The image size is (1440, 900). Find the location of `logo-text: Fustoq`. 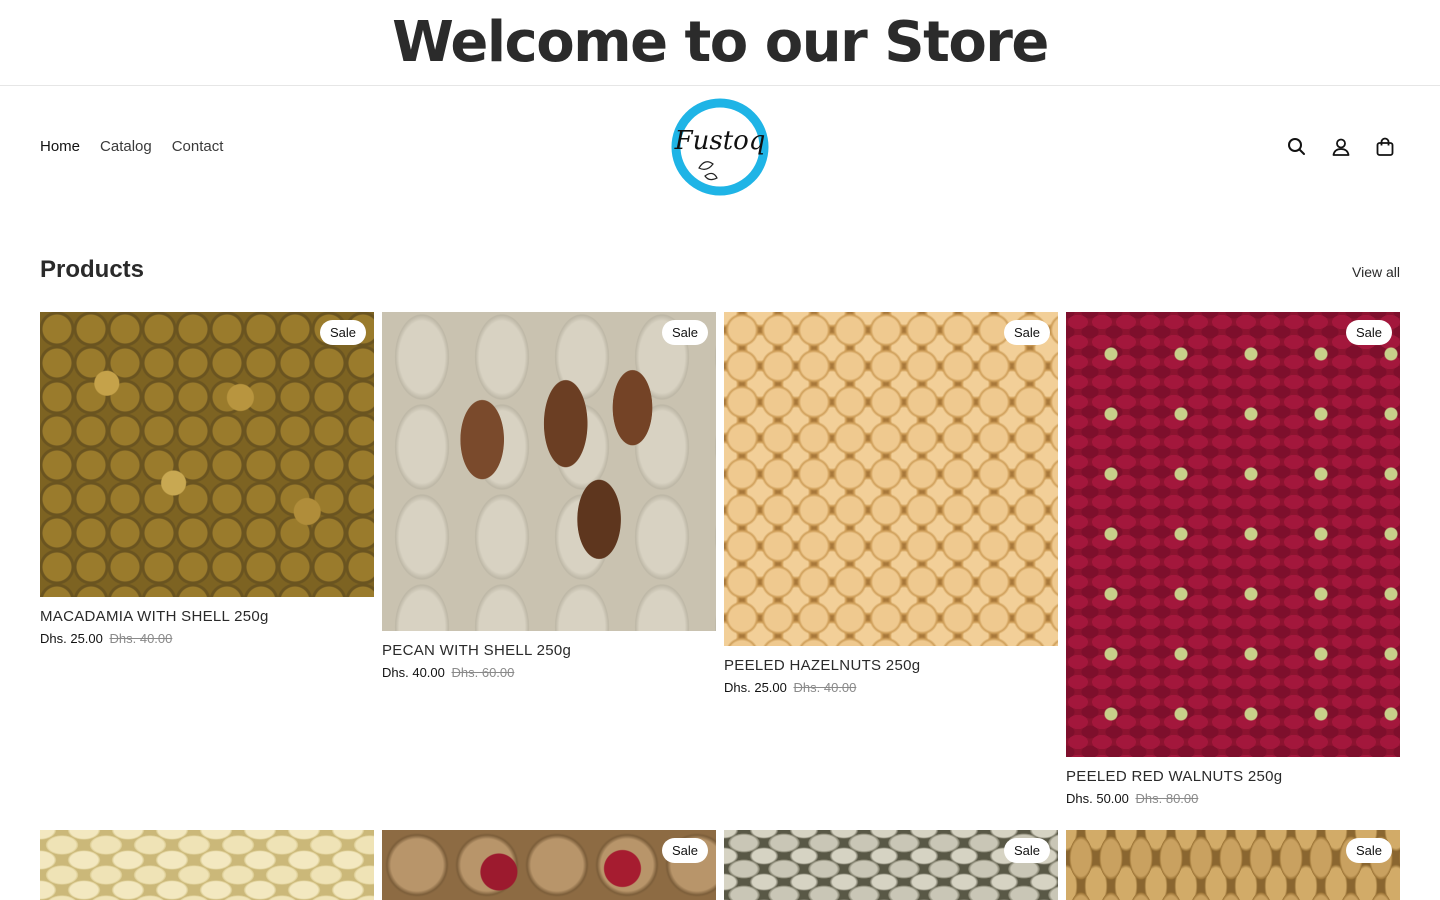

logo-text: Fustoq is located at coordinates (720, 141).